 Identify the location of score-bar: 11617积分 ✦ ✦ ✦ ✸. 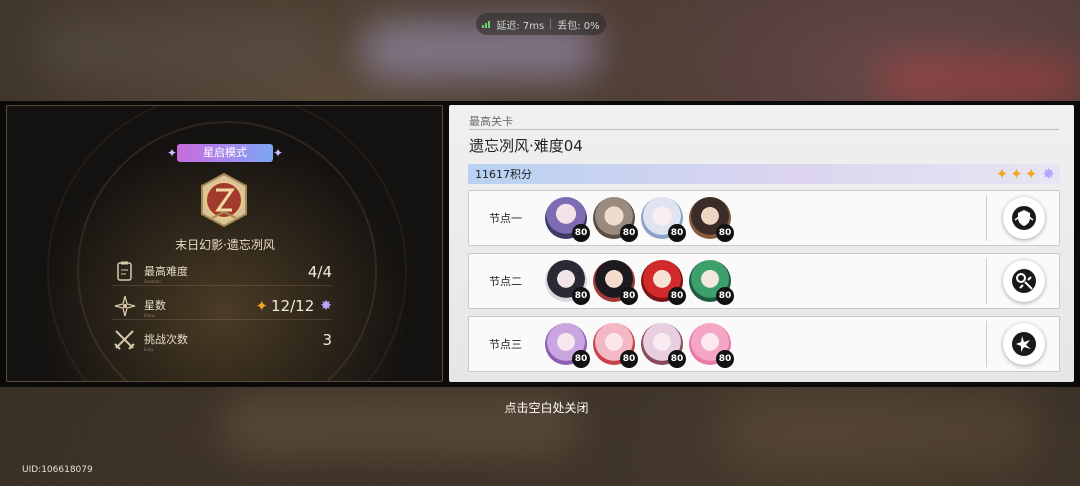
(764, 174).